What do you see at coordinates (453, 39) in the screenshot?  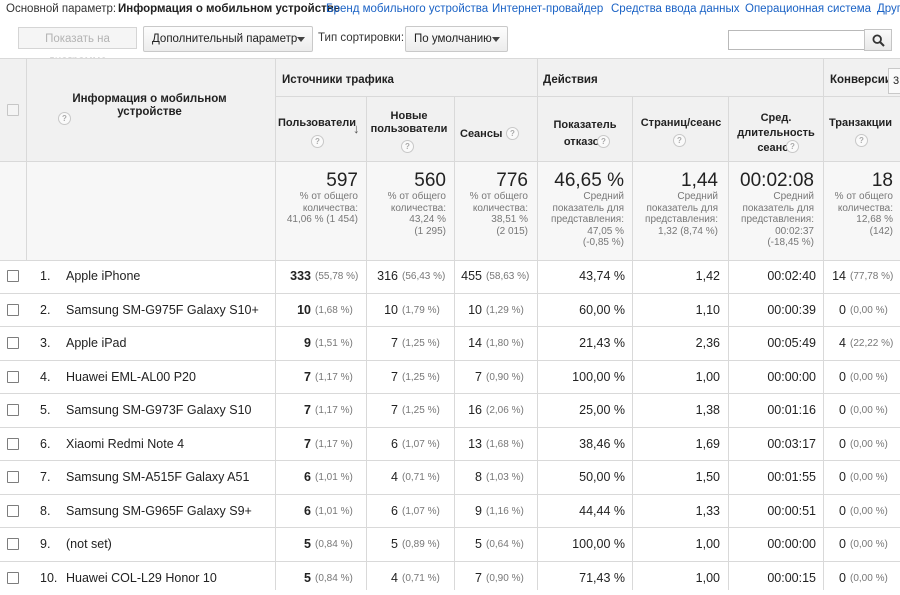 I see `sort-type-value: По умолчанию` at bounding box center [453, 39].